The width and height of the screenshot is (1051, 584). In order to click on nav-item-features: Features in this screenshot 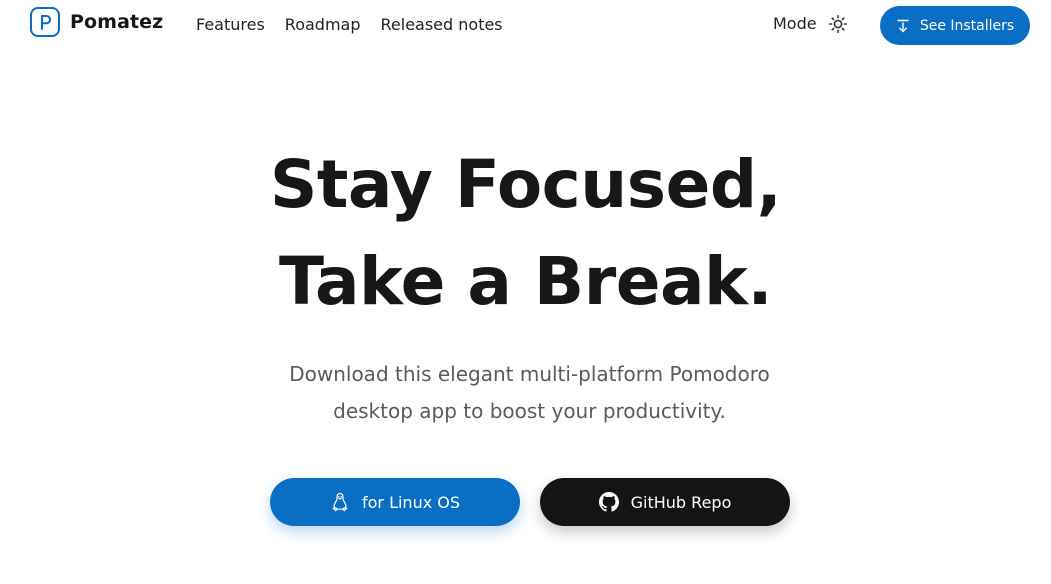, I will do `click(230, 24)`.